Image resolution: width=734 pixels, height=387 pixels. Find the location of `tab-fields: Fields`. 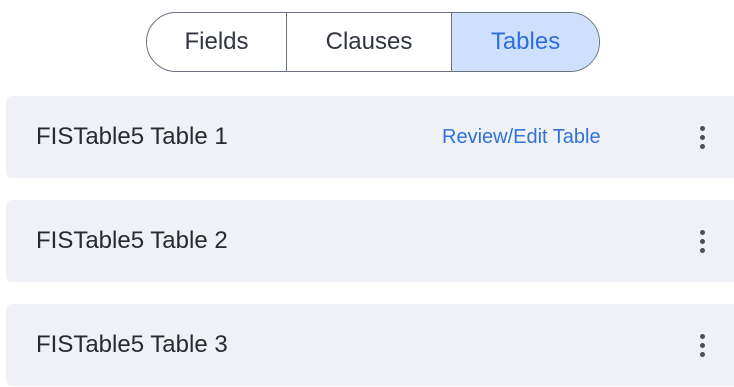

tab-fields: Fields is located at coordinates (217, 42).